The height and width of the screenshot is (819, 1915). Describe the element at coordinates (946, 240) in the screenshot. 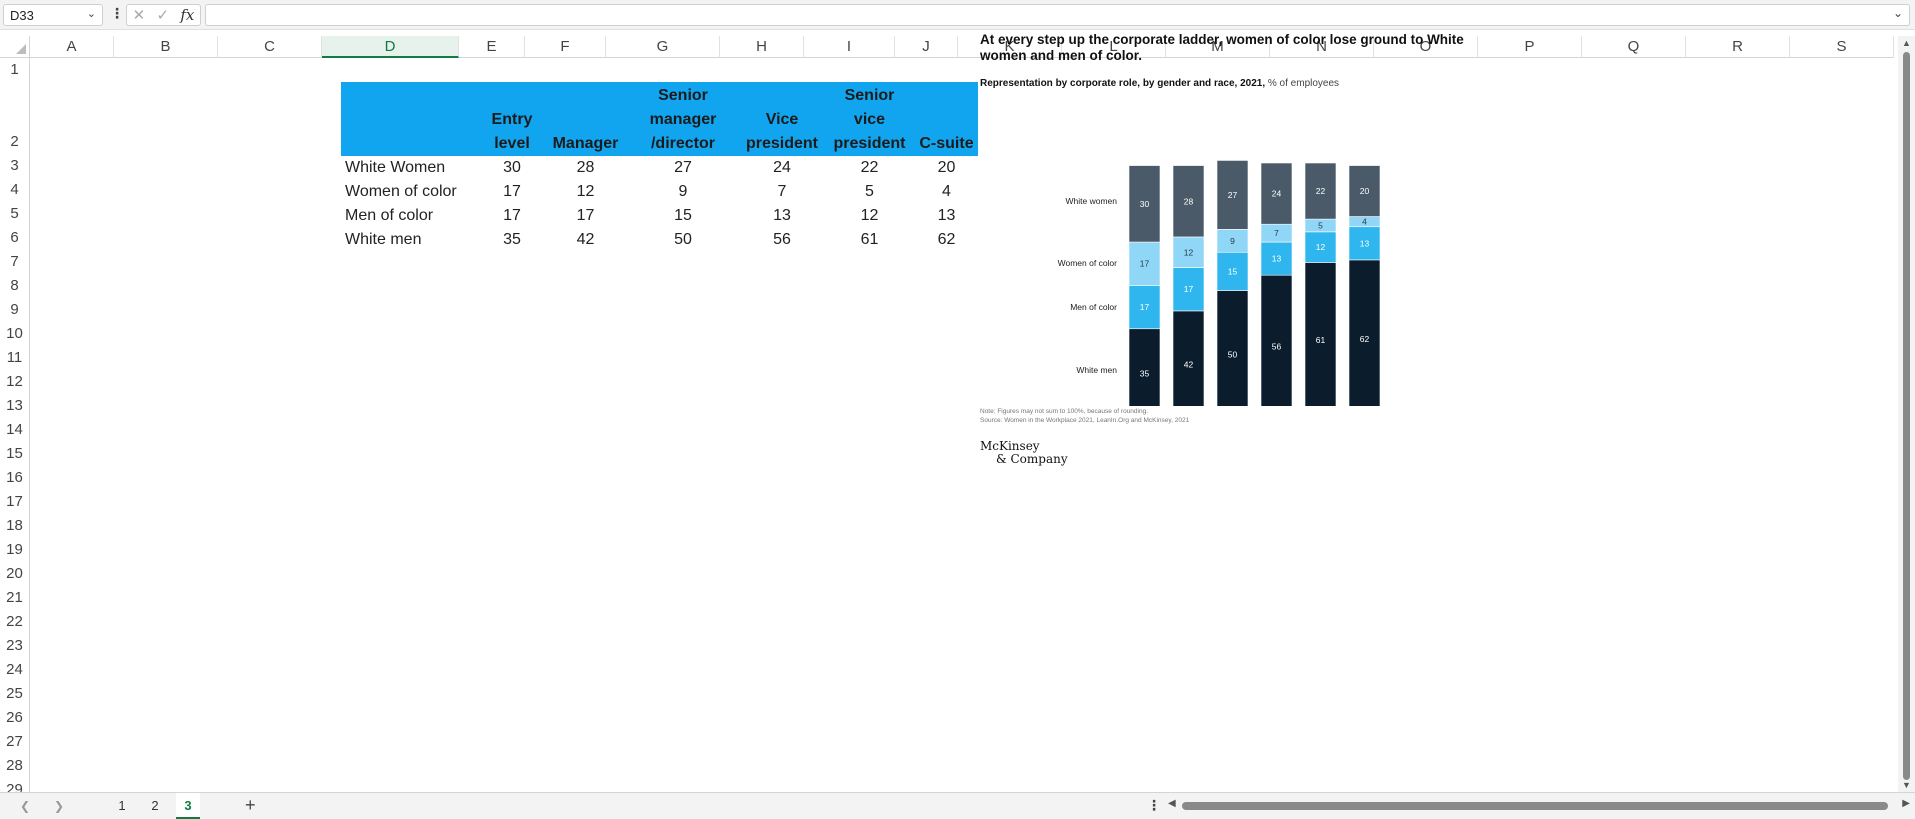

I see `value-cell: 62` at that location.